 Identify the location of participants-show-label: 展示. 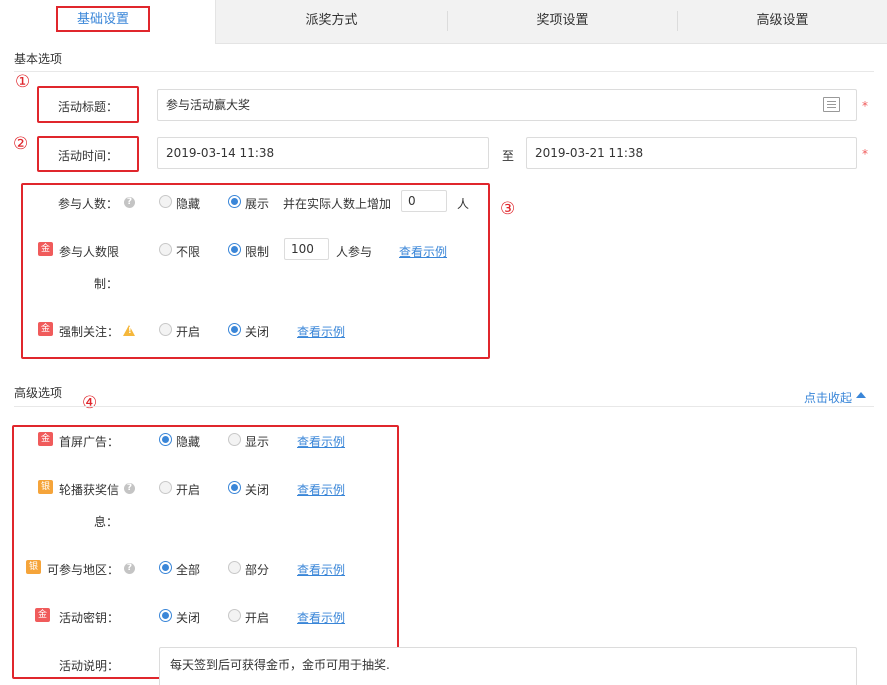
(257, 204).